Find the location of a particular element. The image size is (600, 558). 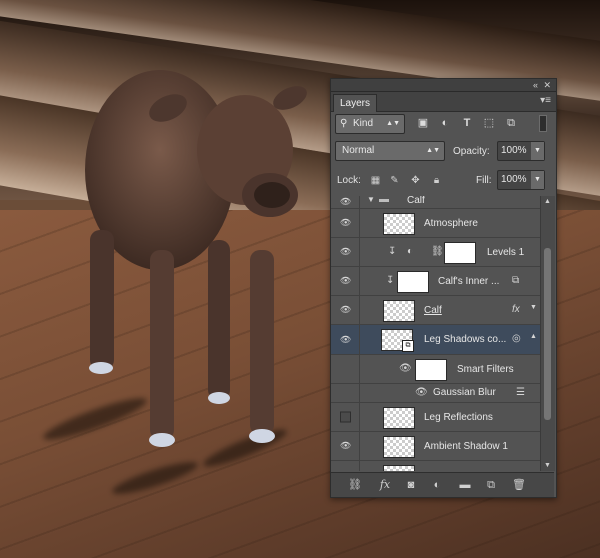

filter-mask-thumbnail is located at coordinates (431, 370).